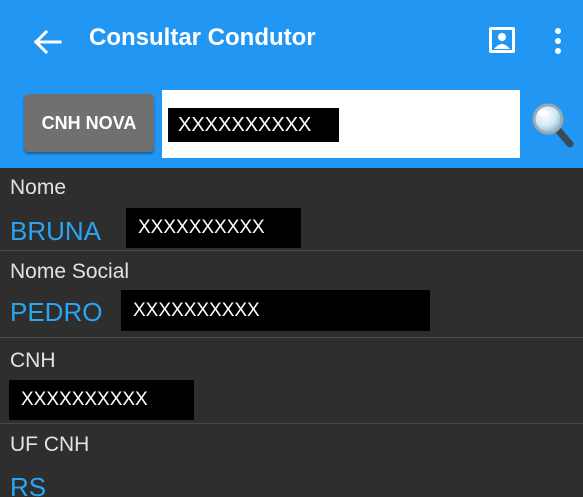 This screenshot has width=583, height=497. Describe the element at coordinates (48, 42) in the screenshot. I see `back-arrow-icon` at that location.